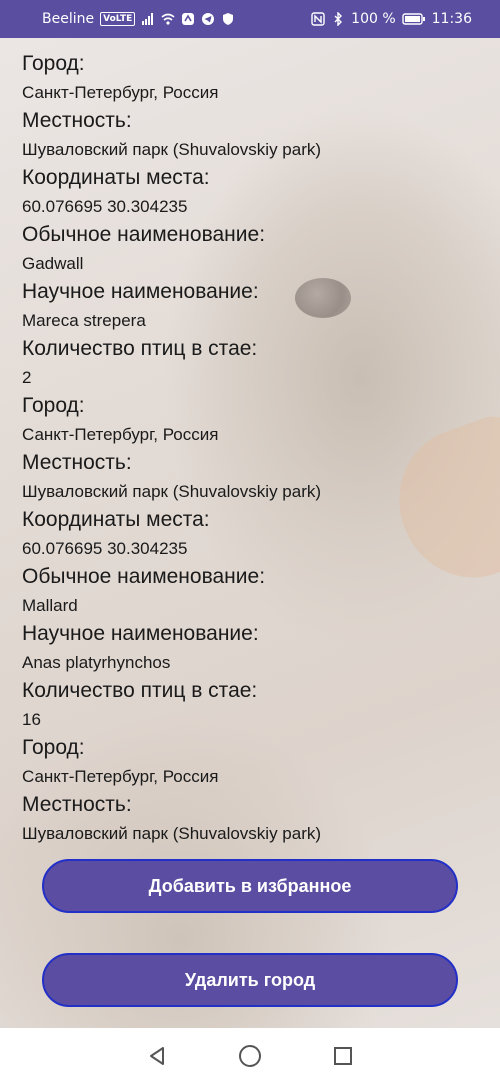  I want to click on back-triangle-icon, so click(156, 1055).